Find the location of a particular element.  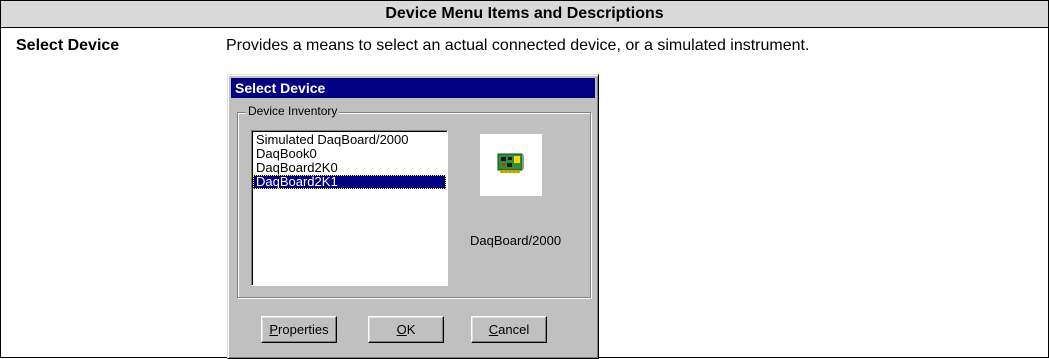

pci-board-icon is located at coordinates (510, 163).